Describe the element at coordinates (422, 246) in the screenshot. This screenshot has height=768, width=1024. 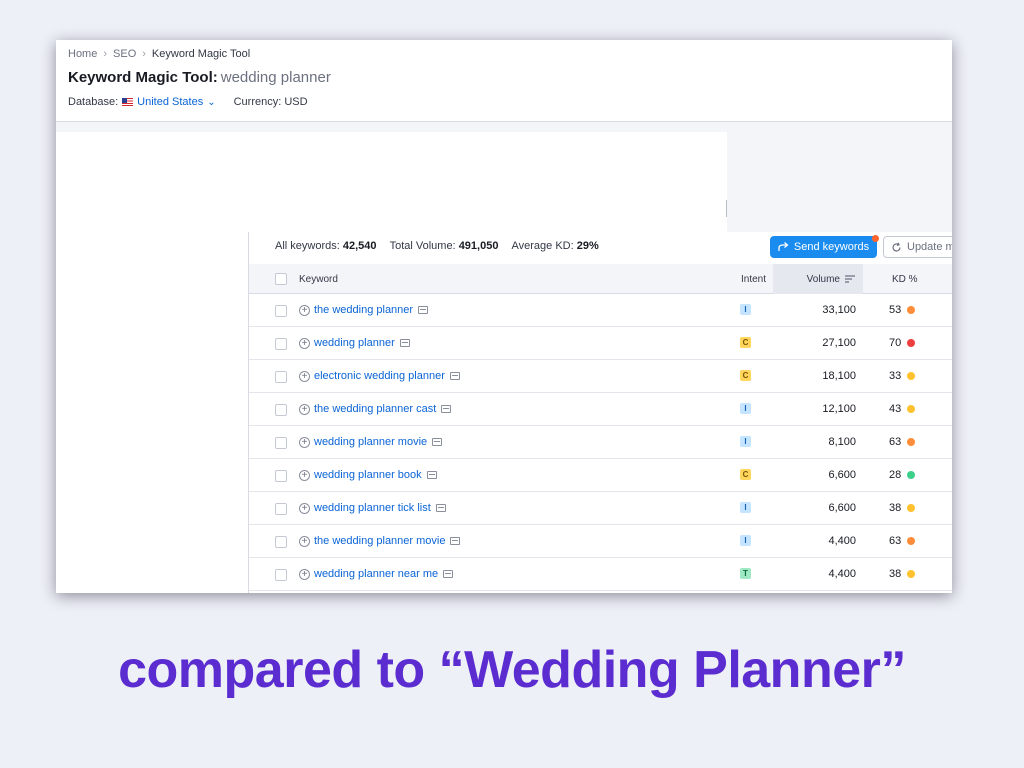
I see `total-volume-label: Total Volume:` at that location.